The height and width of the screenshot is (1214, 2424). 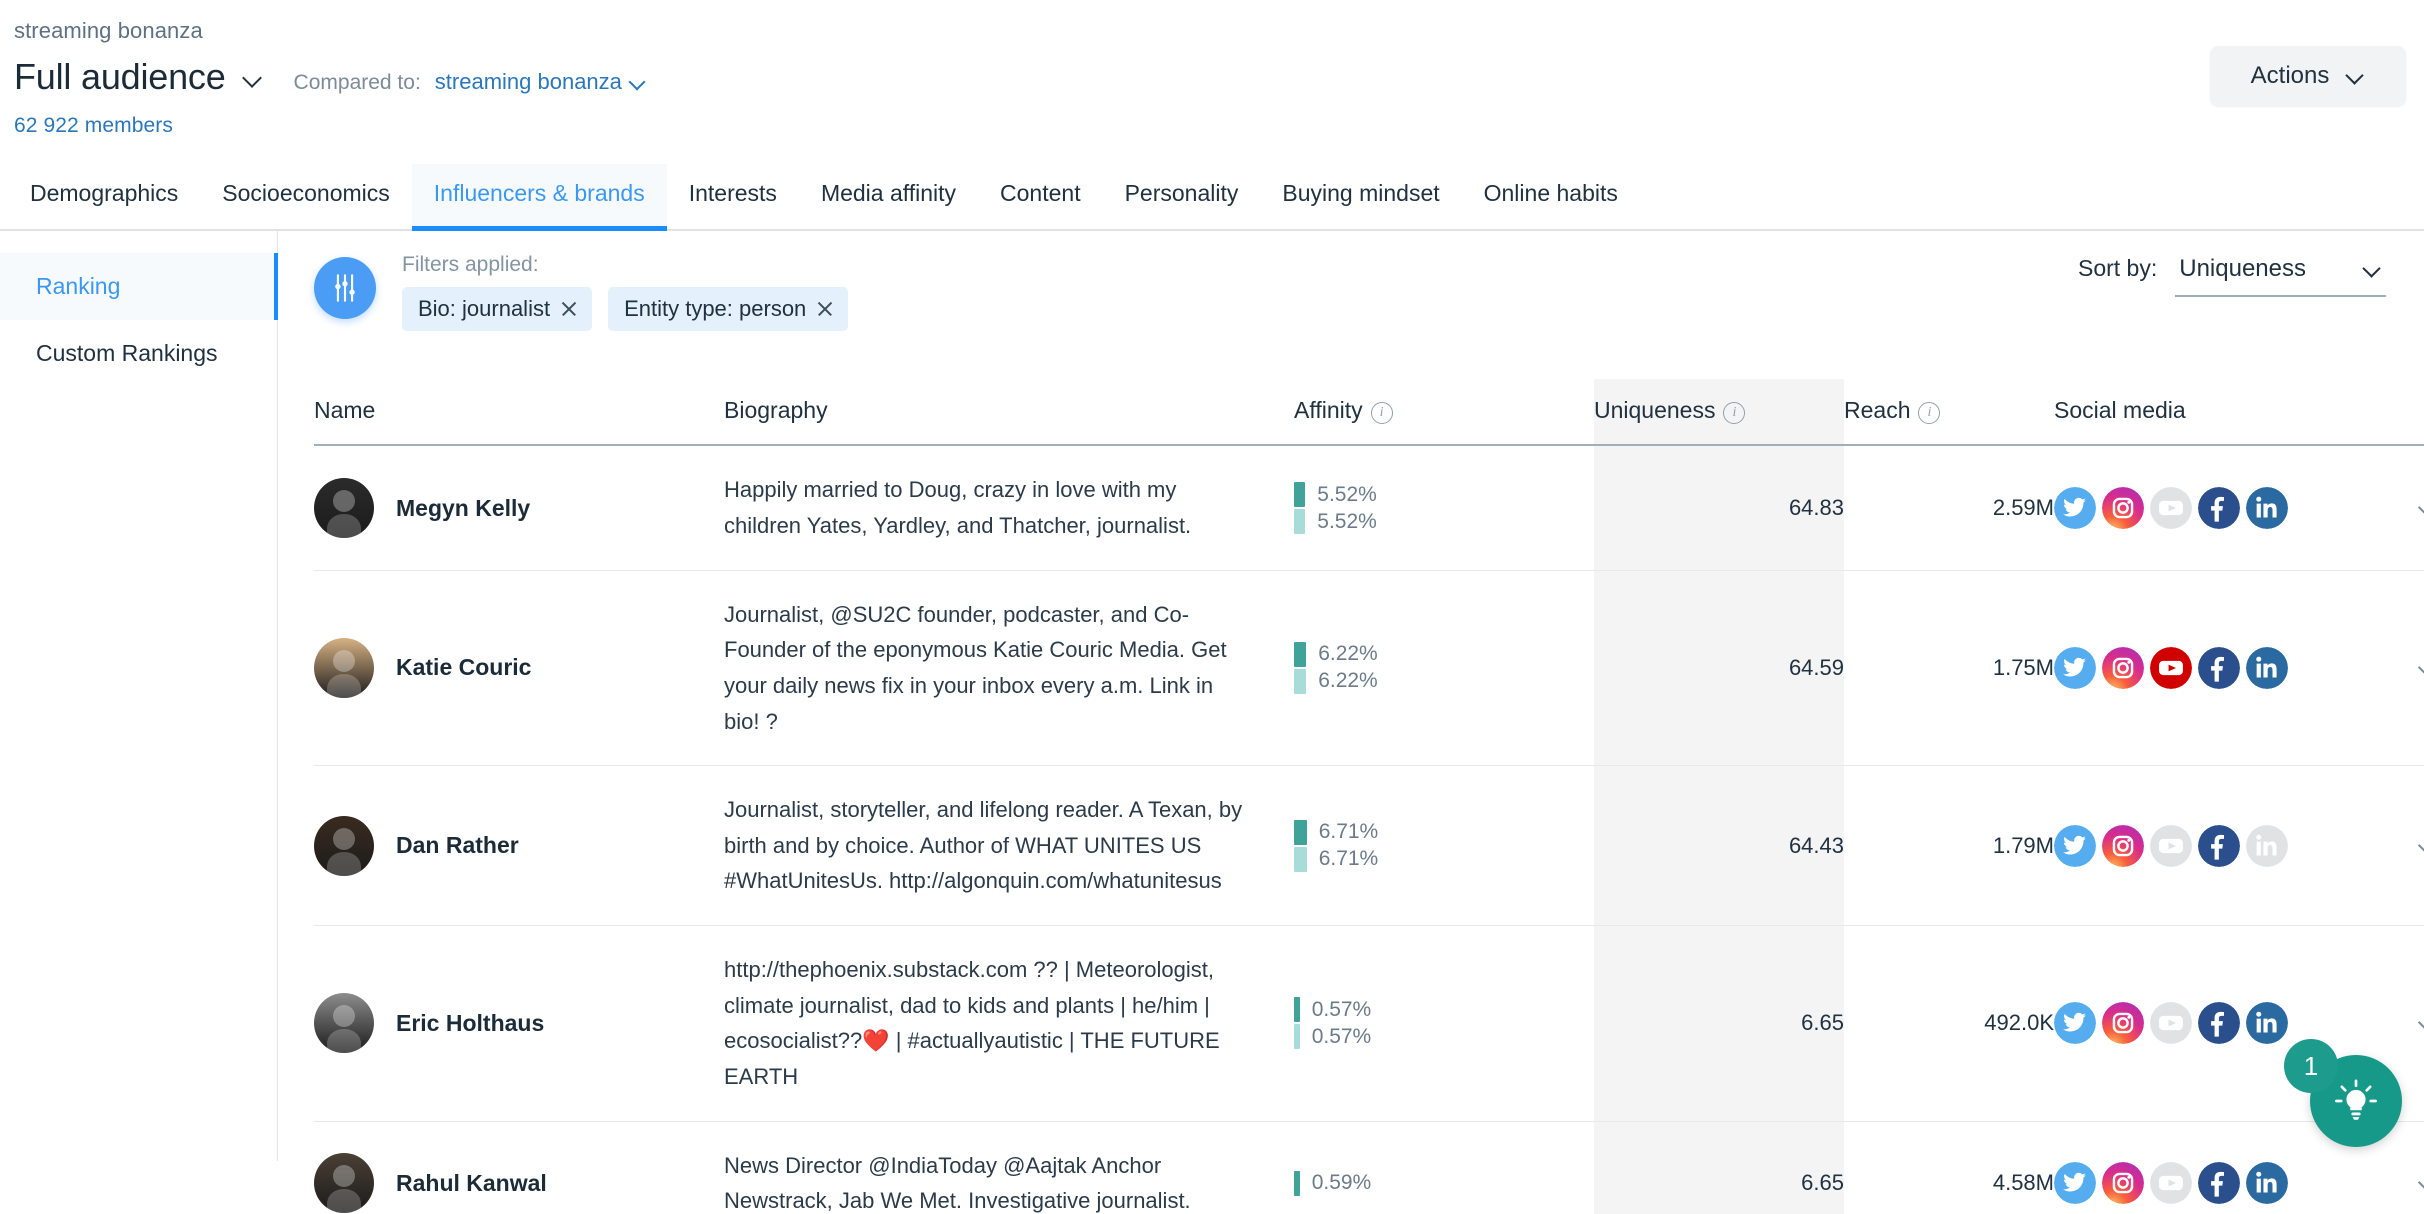 I want to click on affinity-bars: 0.57% 0.57%, so click(x=1444, y=1023).